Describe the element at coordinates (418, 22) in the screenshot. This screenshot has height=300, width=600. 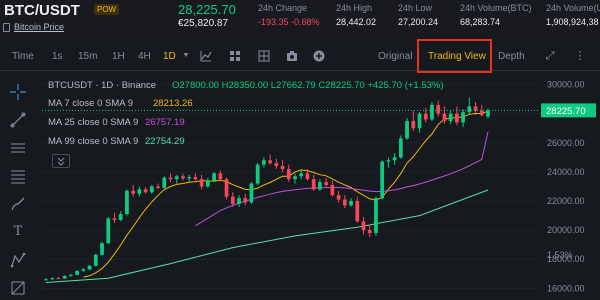
I see `stat-value-low: 27,200.24` at that location.